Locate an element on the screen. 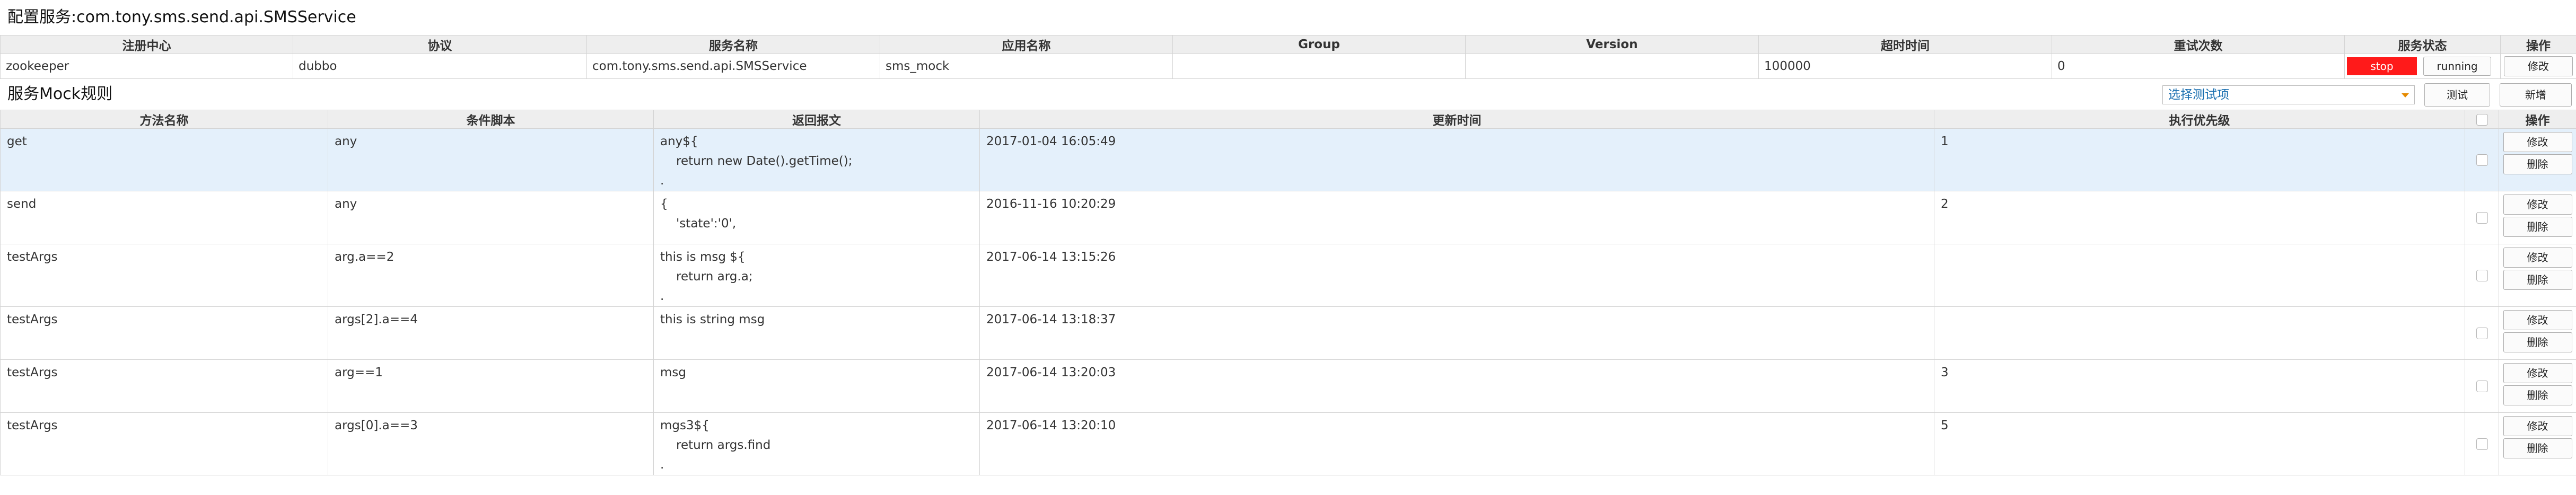 Image resolution: width=2576 pixels, height=495 pixels. updated-cell: 2017-06-14 13:15:26 is located at coordinates (1456, 275).